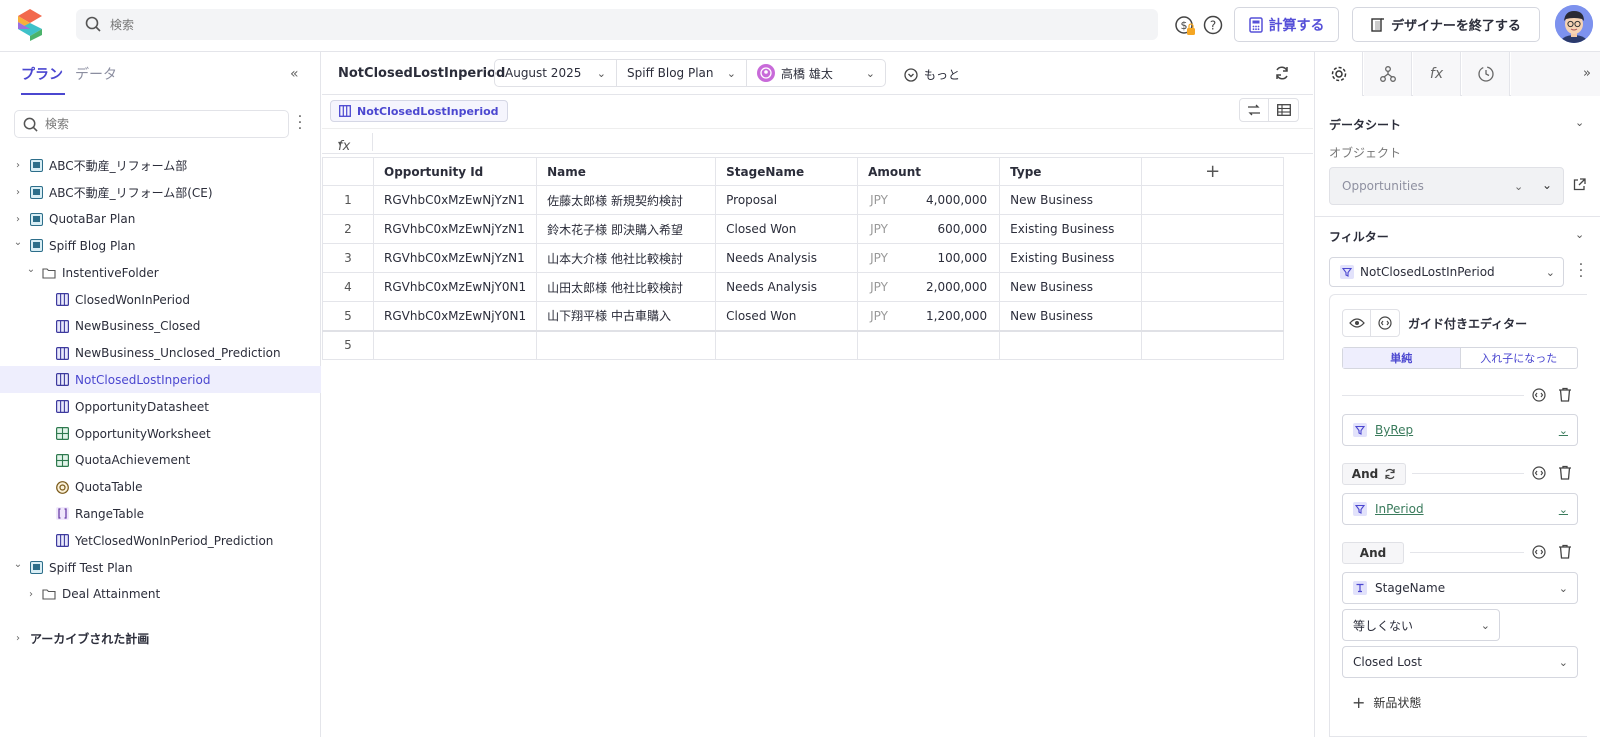 Image resolution: width=1600 pixels, height=737 pixels. What do you see at coordinates (1446, 186) in the screenshot?
I see `object-select: Opportunities ⌄ ⌄` at bounding box center [1446, 186].